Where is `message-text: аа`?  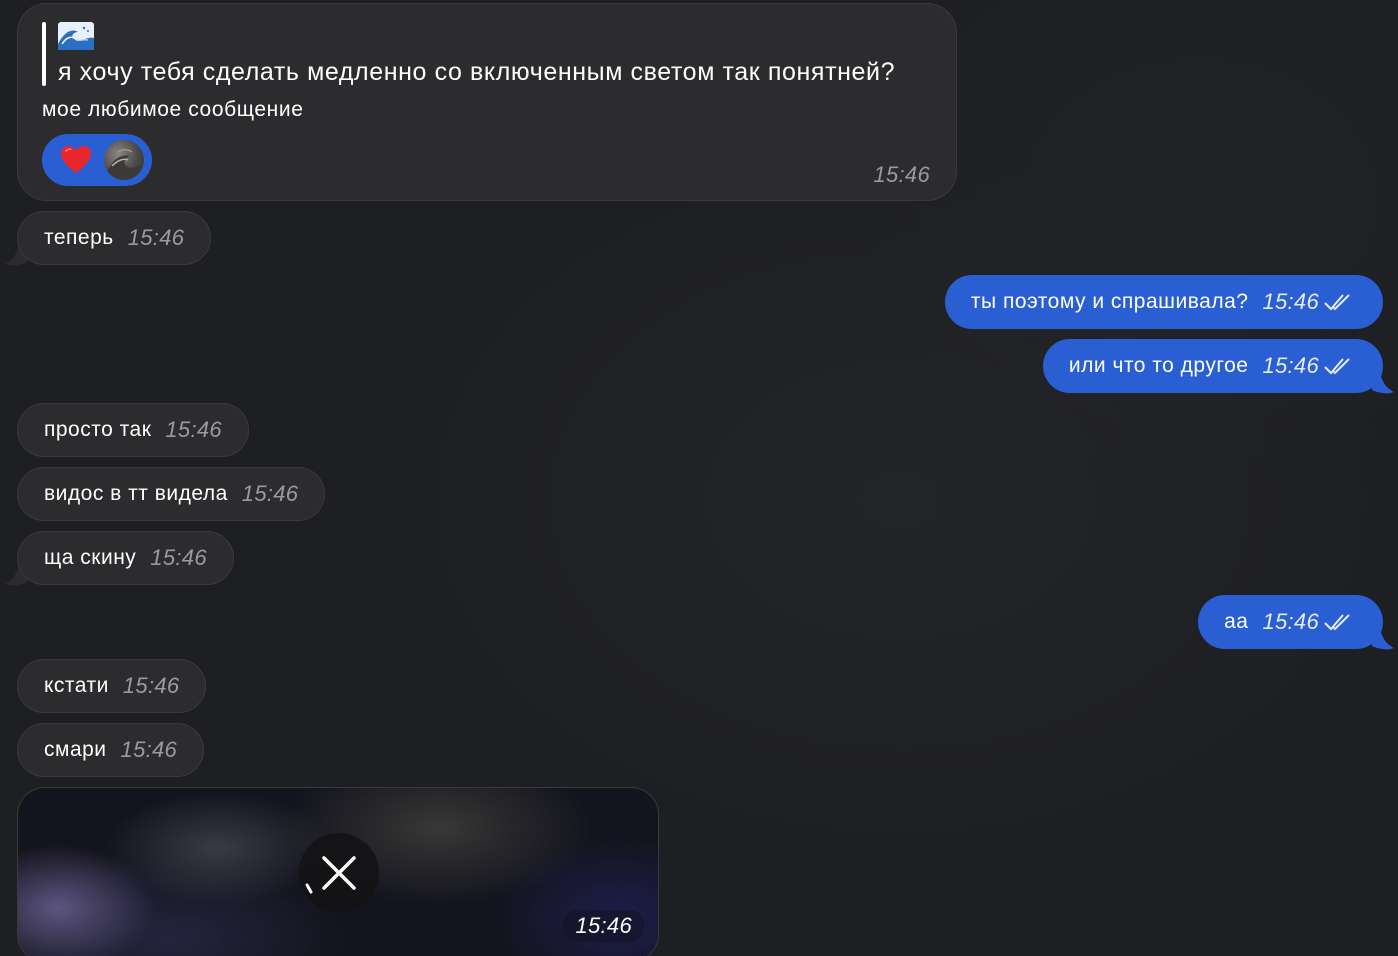
message-text: аа is located at coordinates (1236, 621).